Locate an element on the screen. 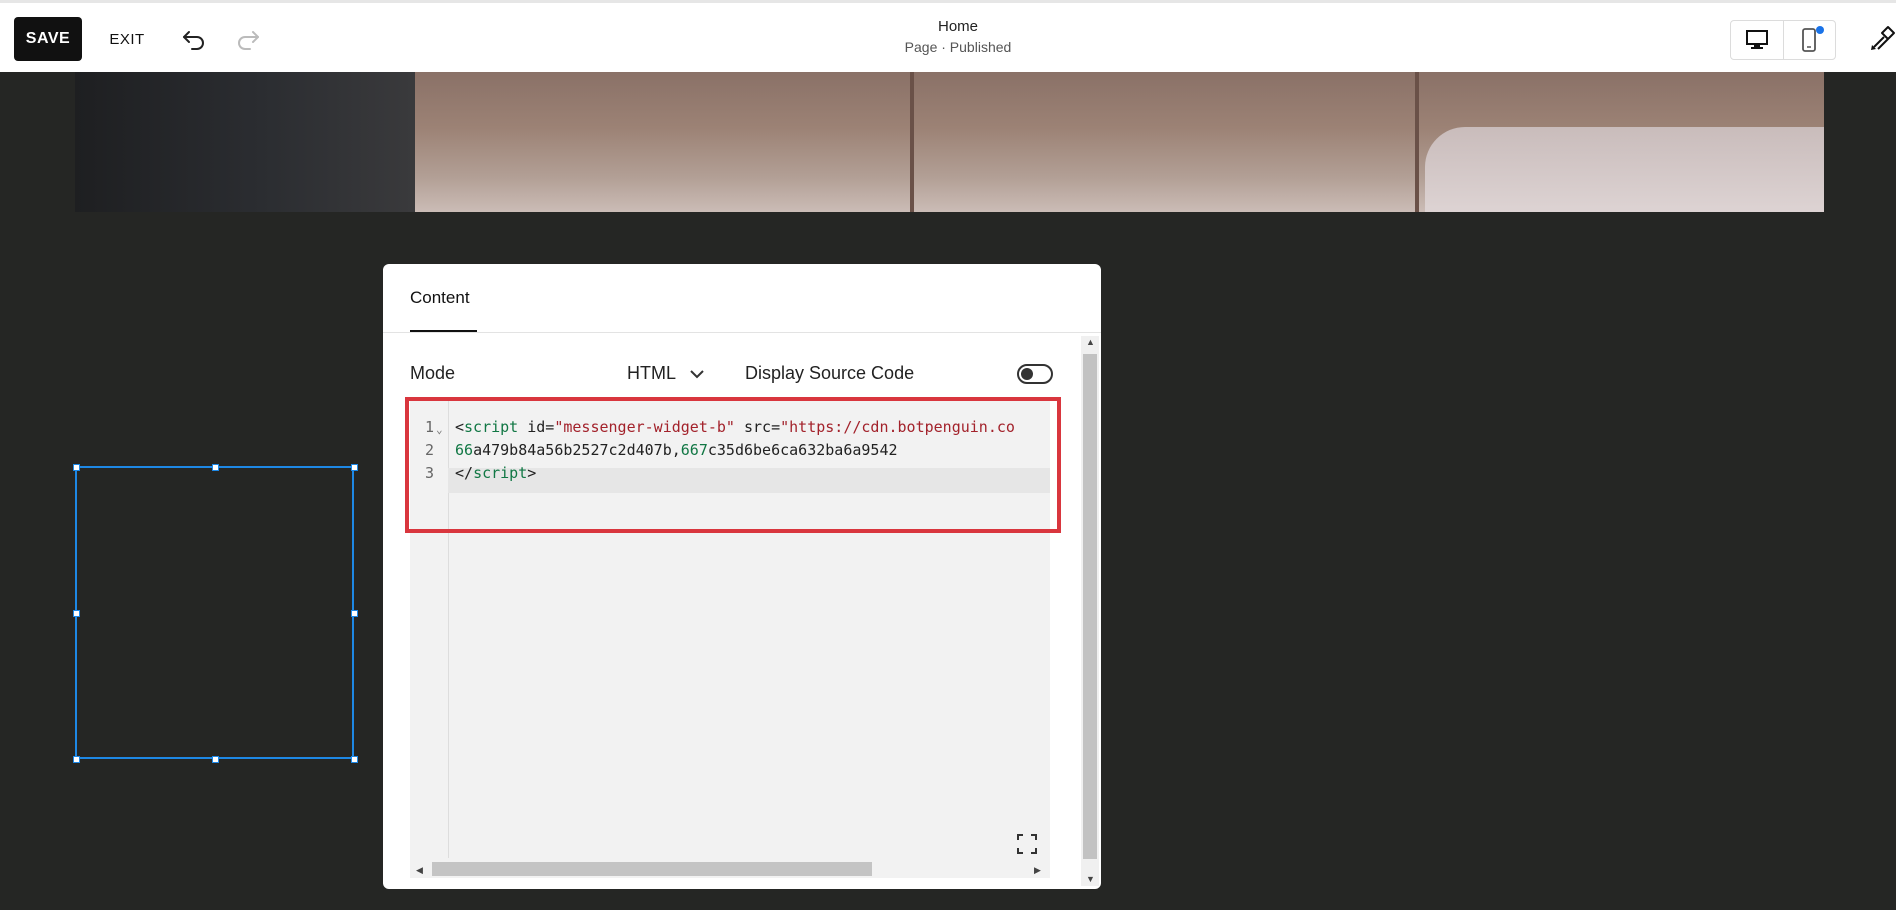  resize-handle-bottom-right is located at coordinates (354, 759).